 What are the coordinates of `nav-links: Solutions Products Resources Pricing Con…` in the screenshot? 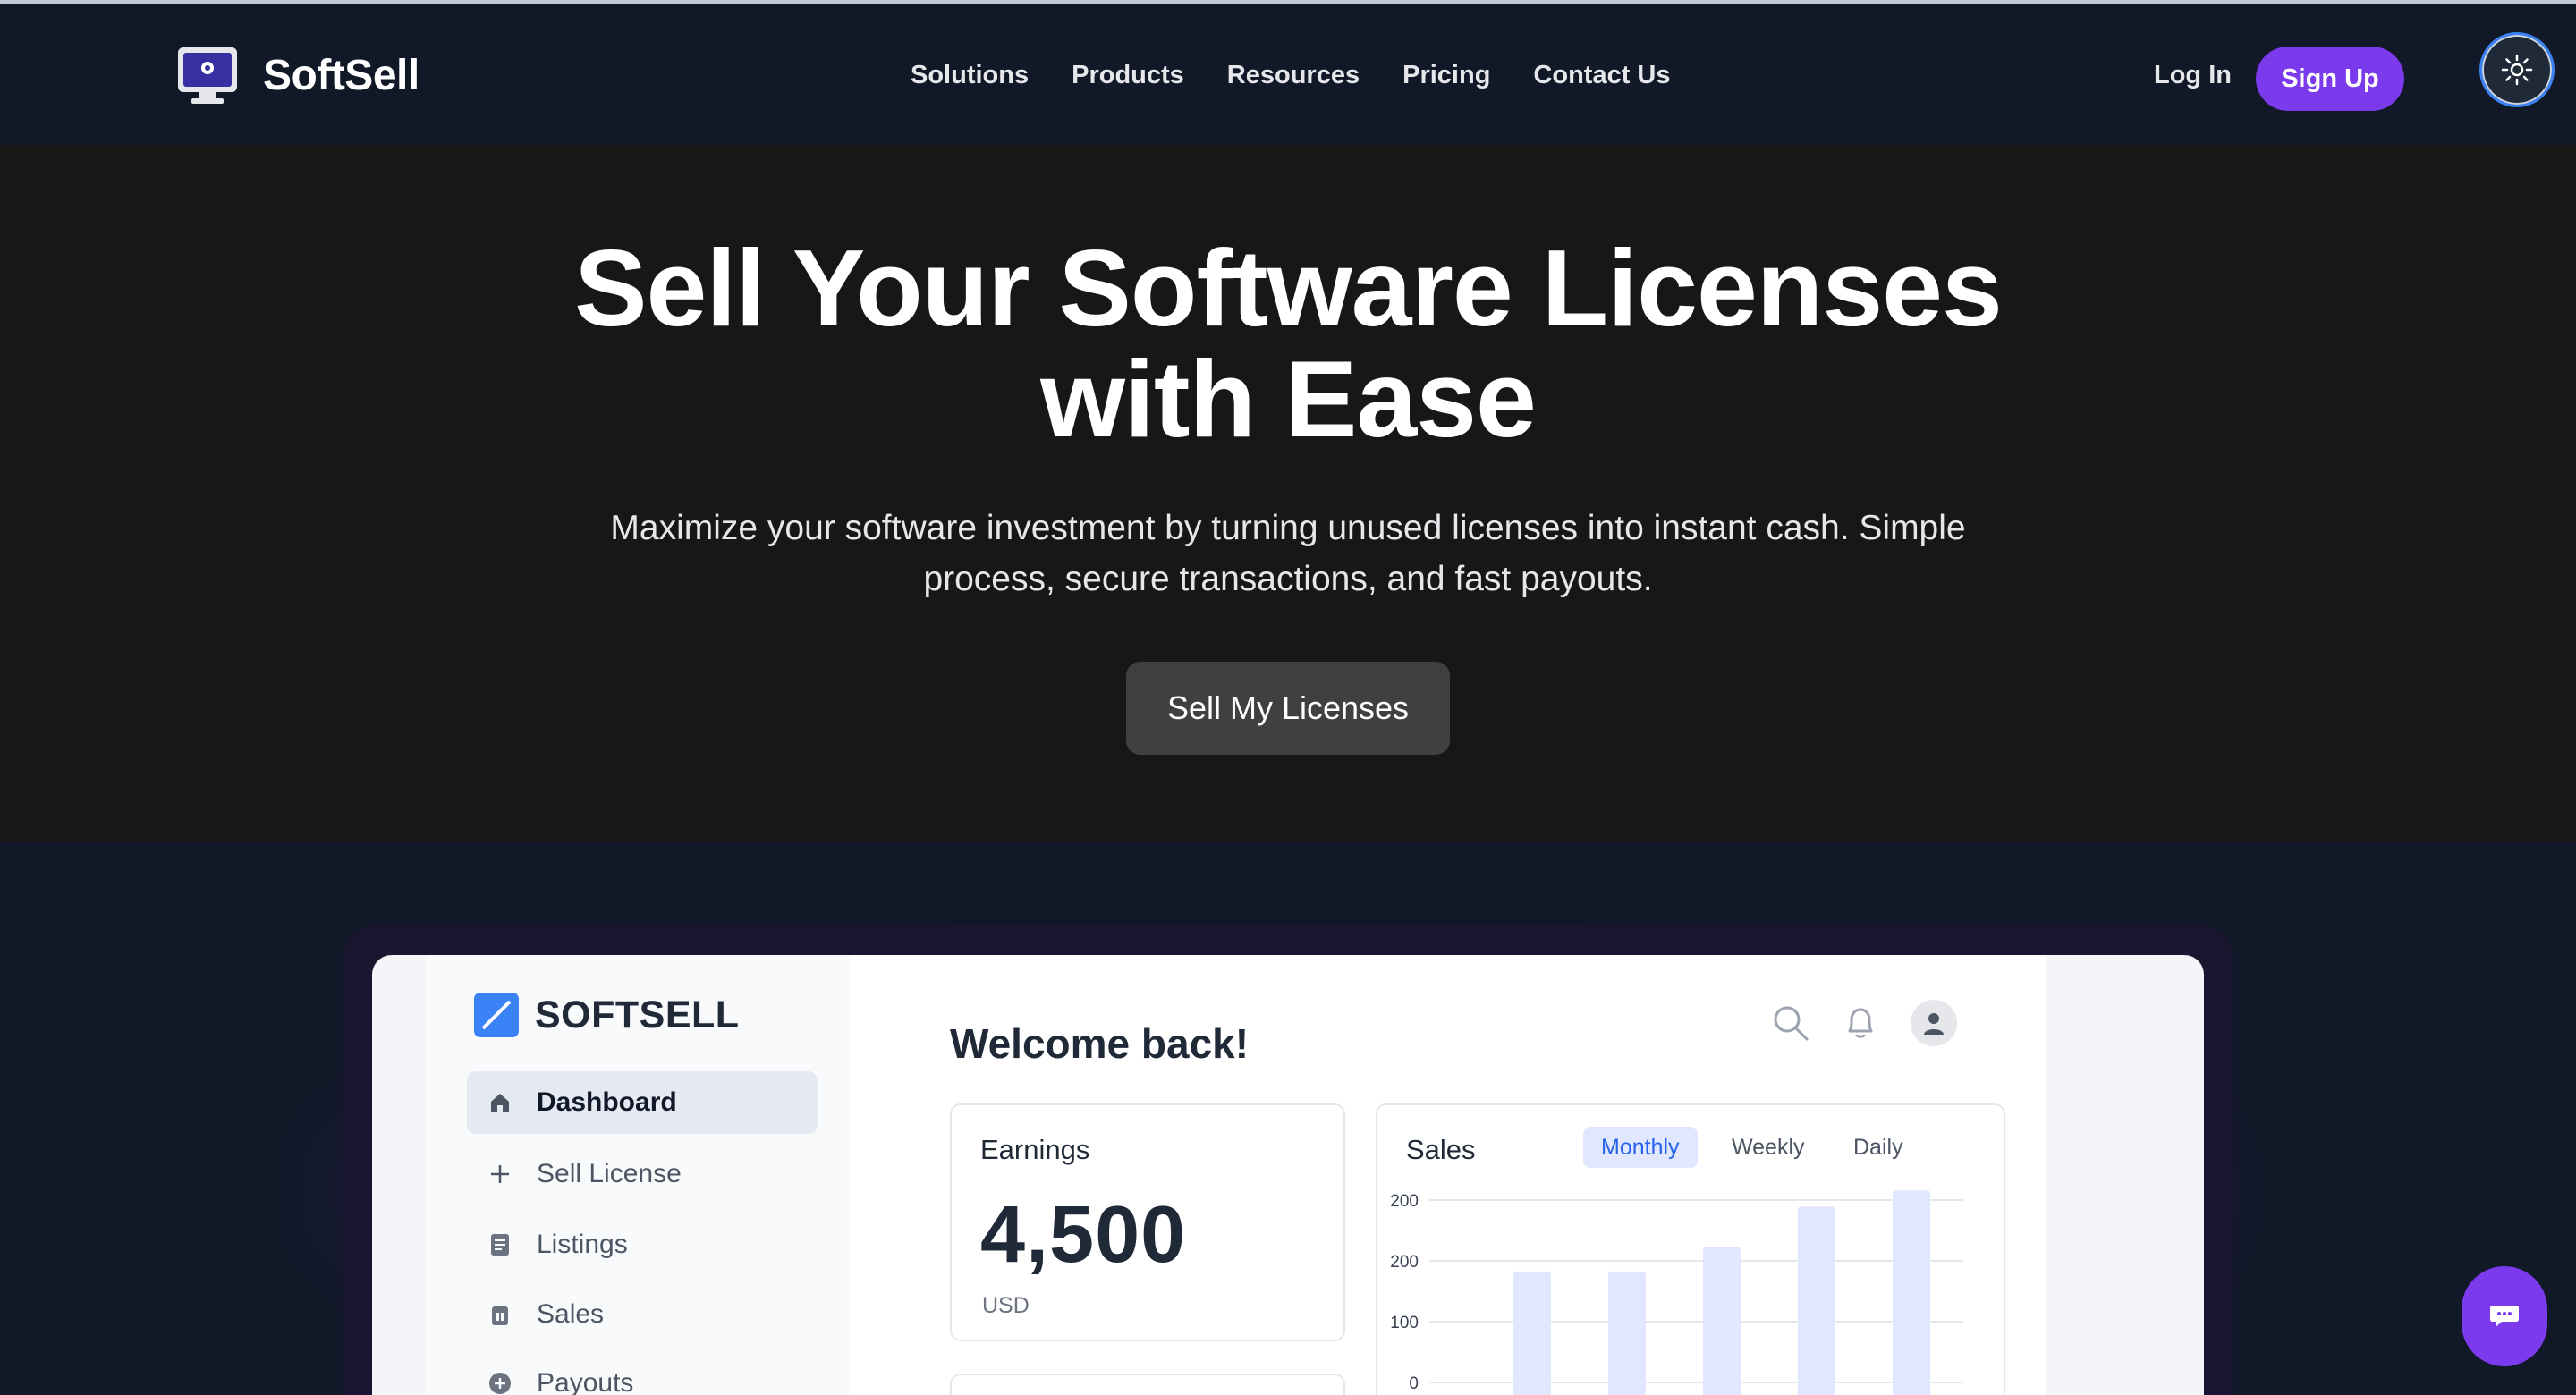 It's located at (1291, 75).